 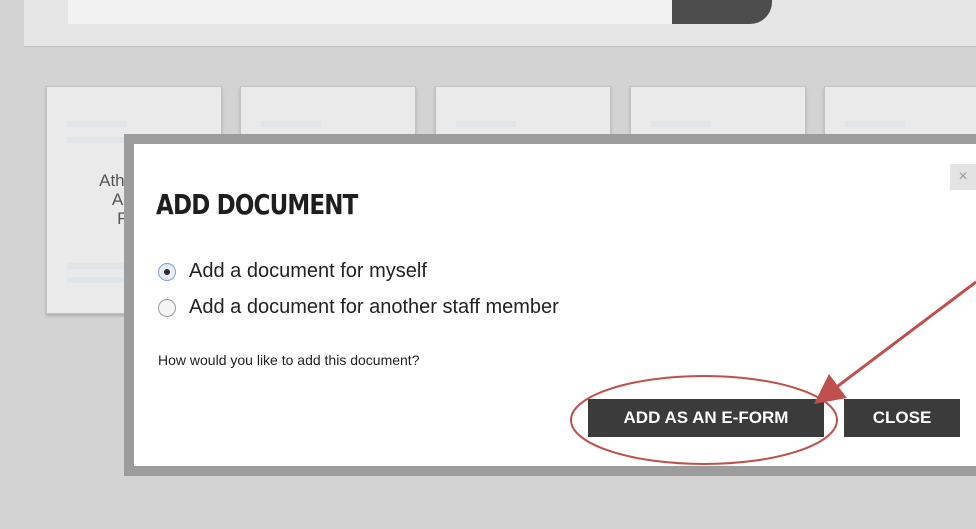 What do you see at coordinates (257, 204) in the screenshot?
I see `modal-title: ADD DOCUMENT` at bounding box center [257, 204].